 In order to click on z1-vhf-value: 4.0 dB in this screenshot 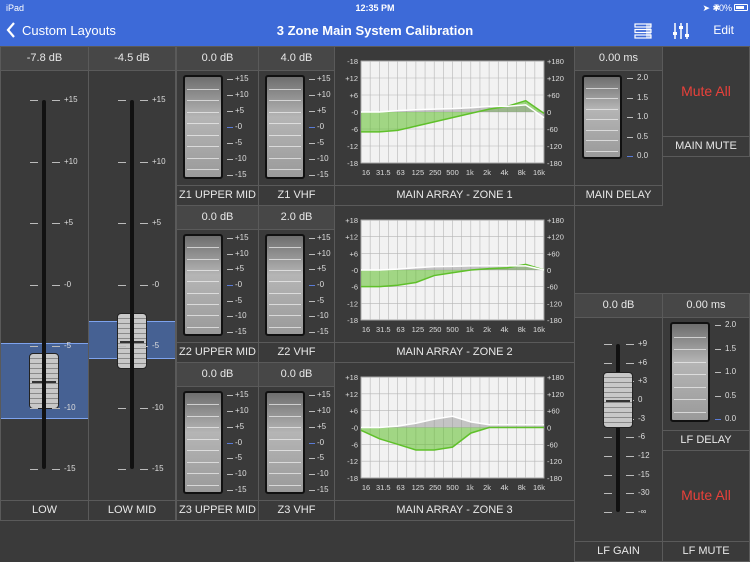, I will do `click(296, 59)`.